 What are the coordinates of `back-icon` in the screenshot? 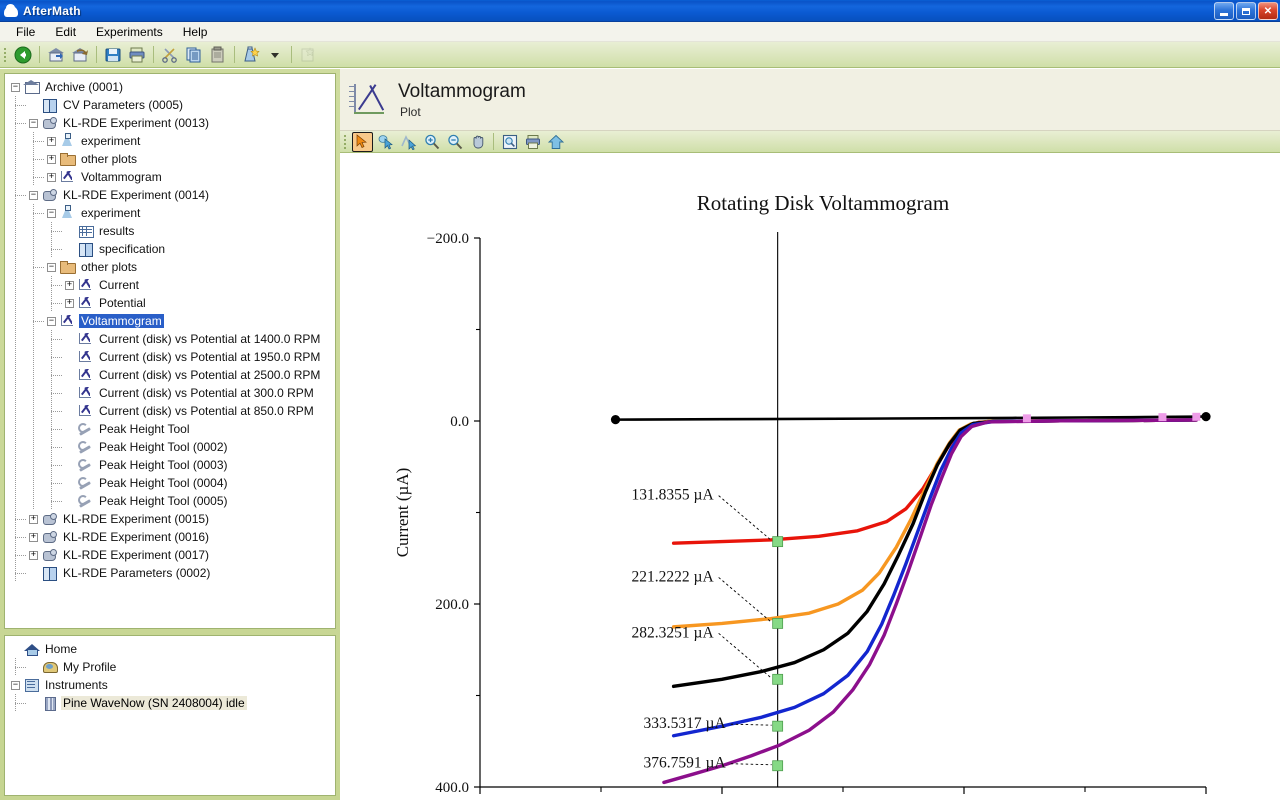 It's located at (23, 55).